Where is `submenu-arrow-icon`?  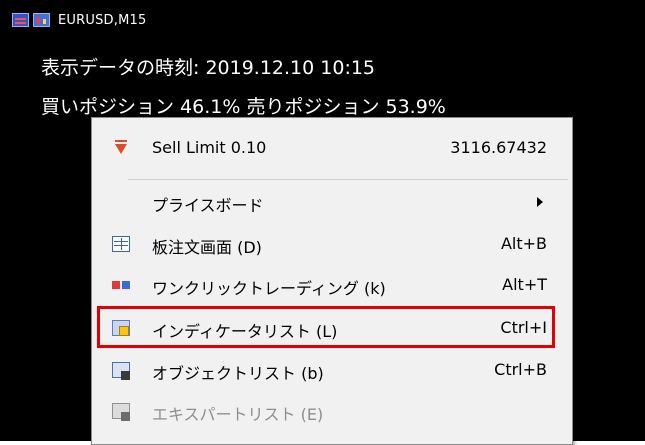
submenu-arrow-icon is located at coordinates (540, 202).